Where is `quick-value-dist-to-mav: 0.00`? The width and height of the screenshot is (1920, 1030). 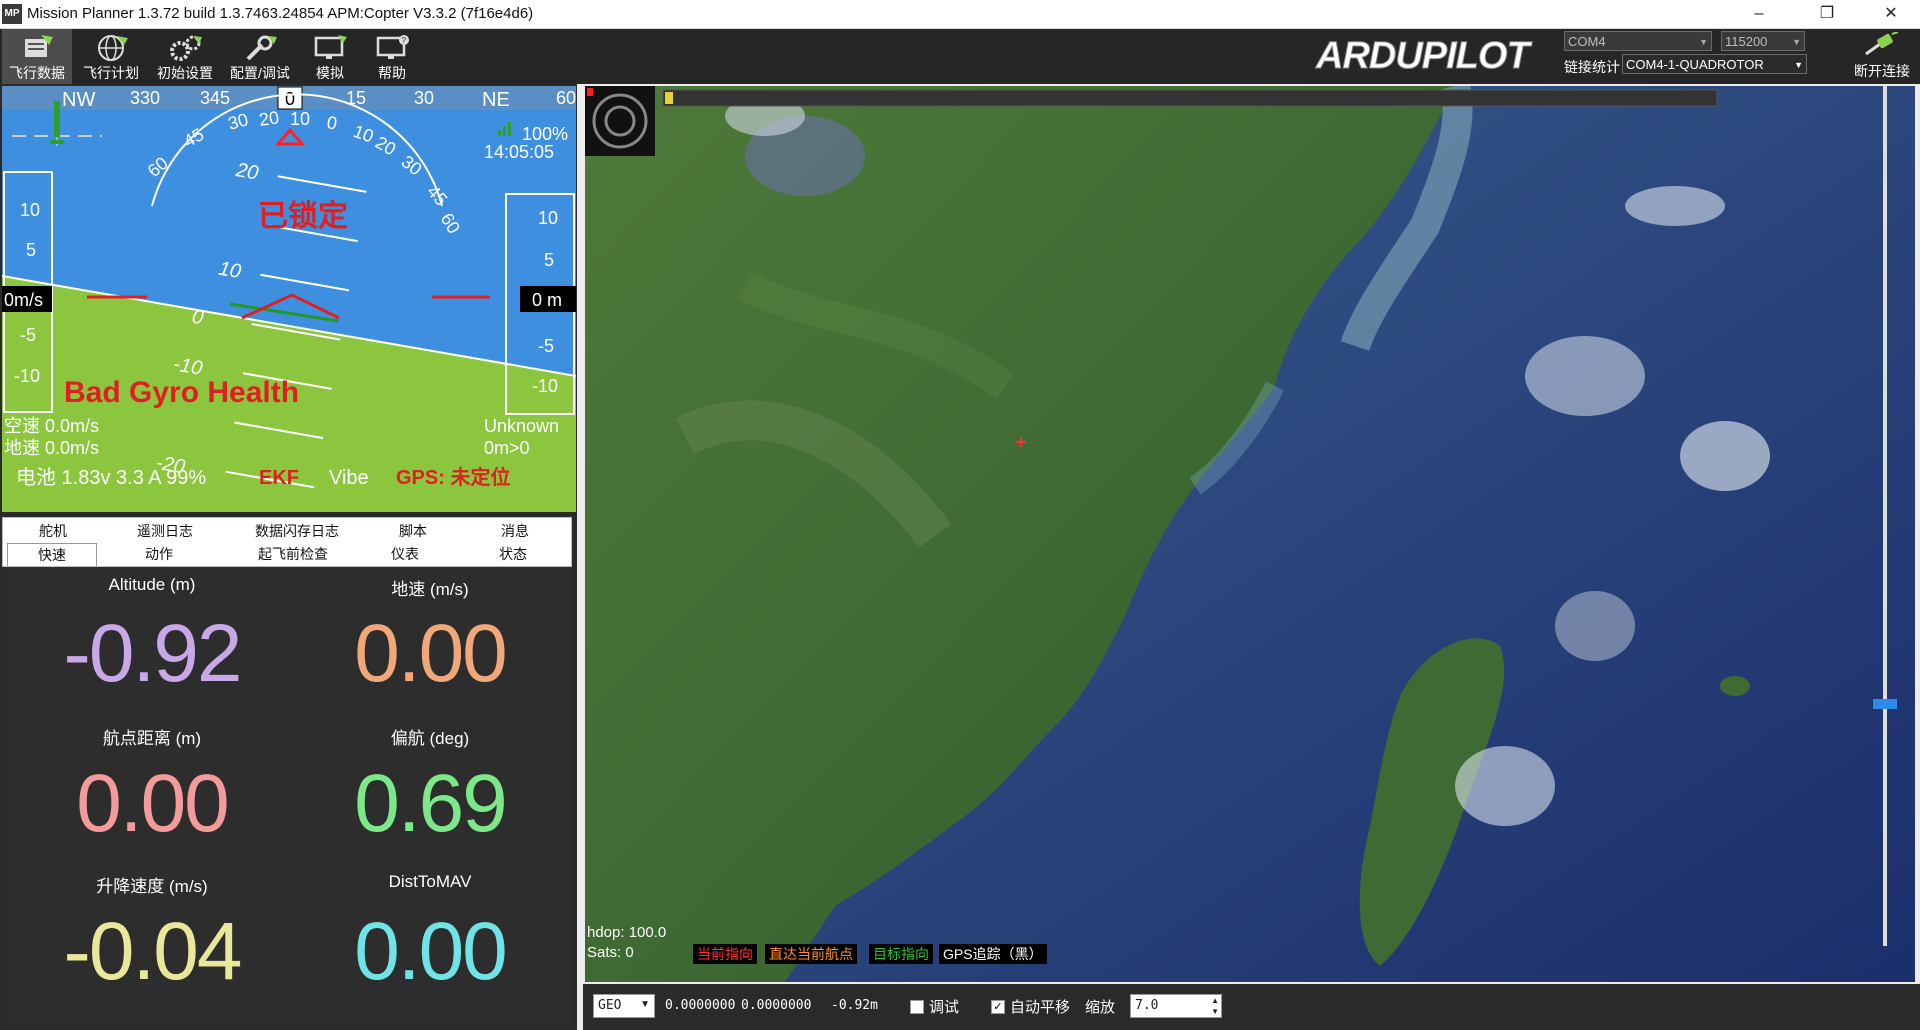
quick-value-dist-to-mav: 0.00 is located at coordinates (430, 952).